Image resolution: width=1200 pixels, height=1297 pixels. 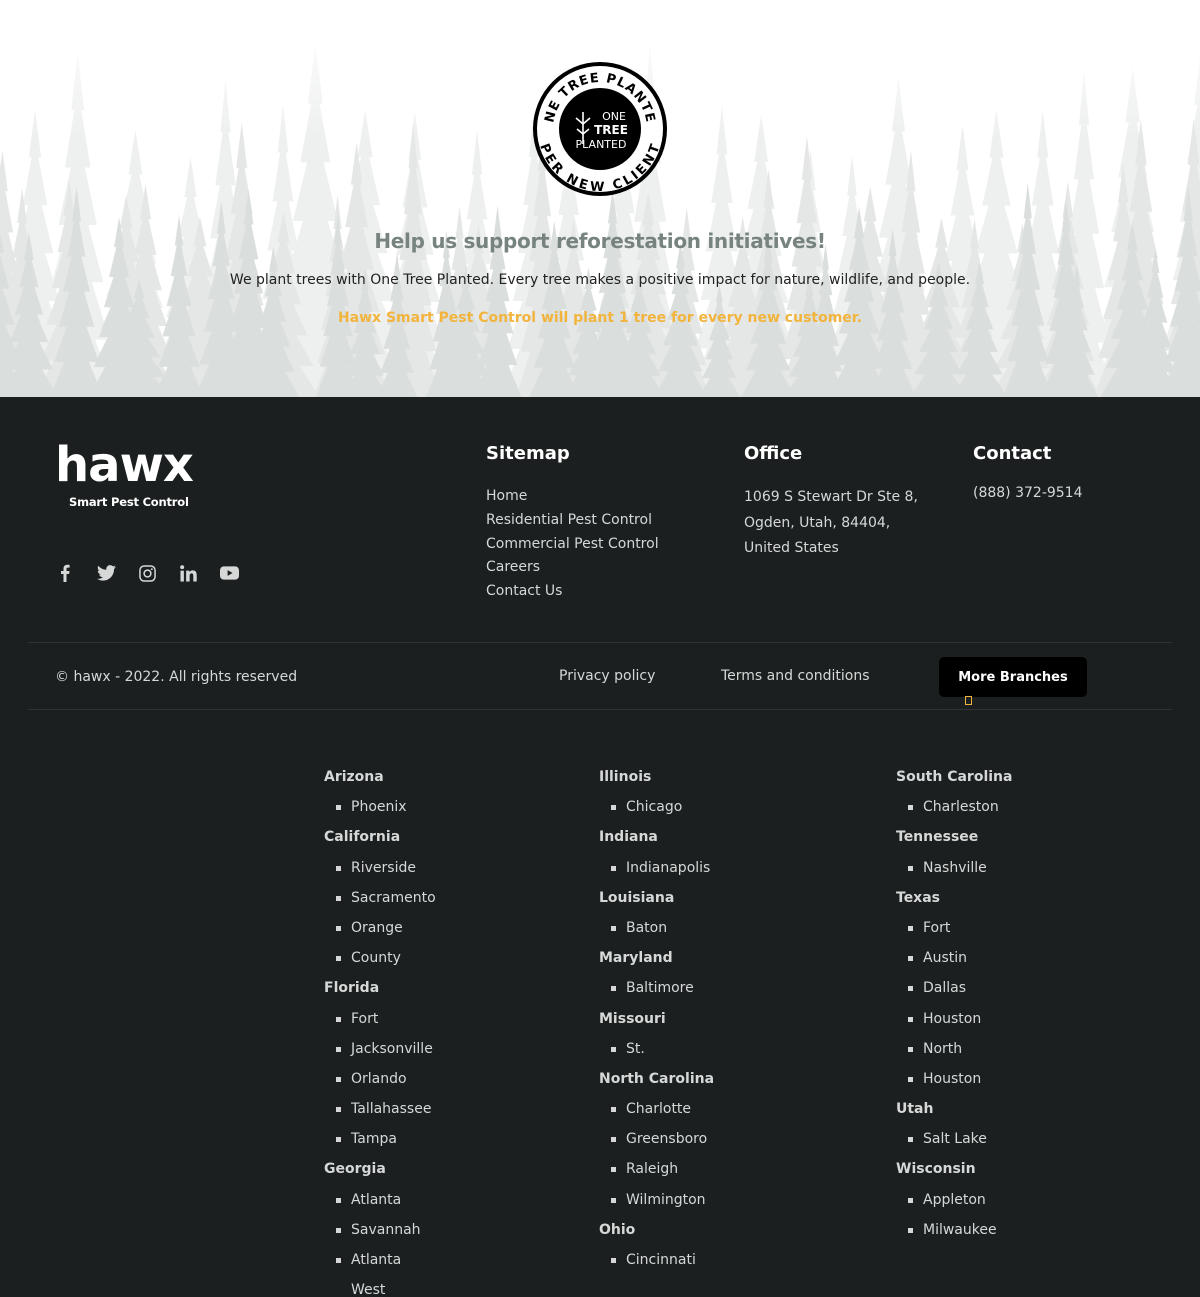 I want to click on privacy-policy-link: Privacy policy, so click(x=607, y=676).